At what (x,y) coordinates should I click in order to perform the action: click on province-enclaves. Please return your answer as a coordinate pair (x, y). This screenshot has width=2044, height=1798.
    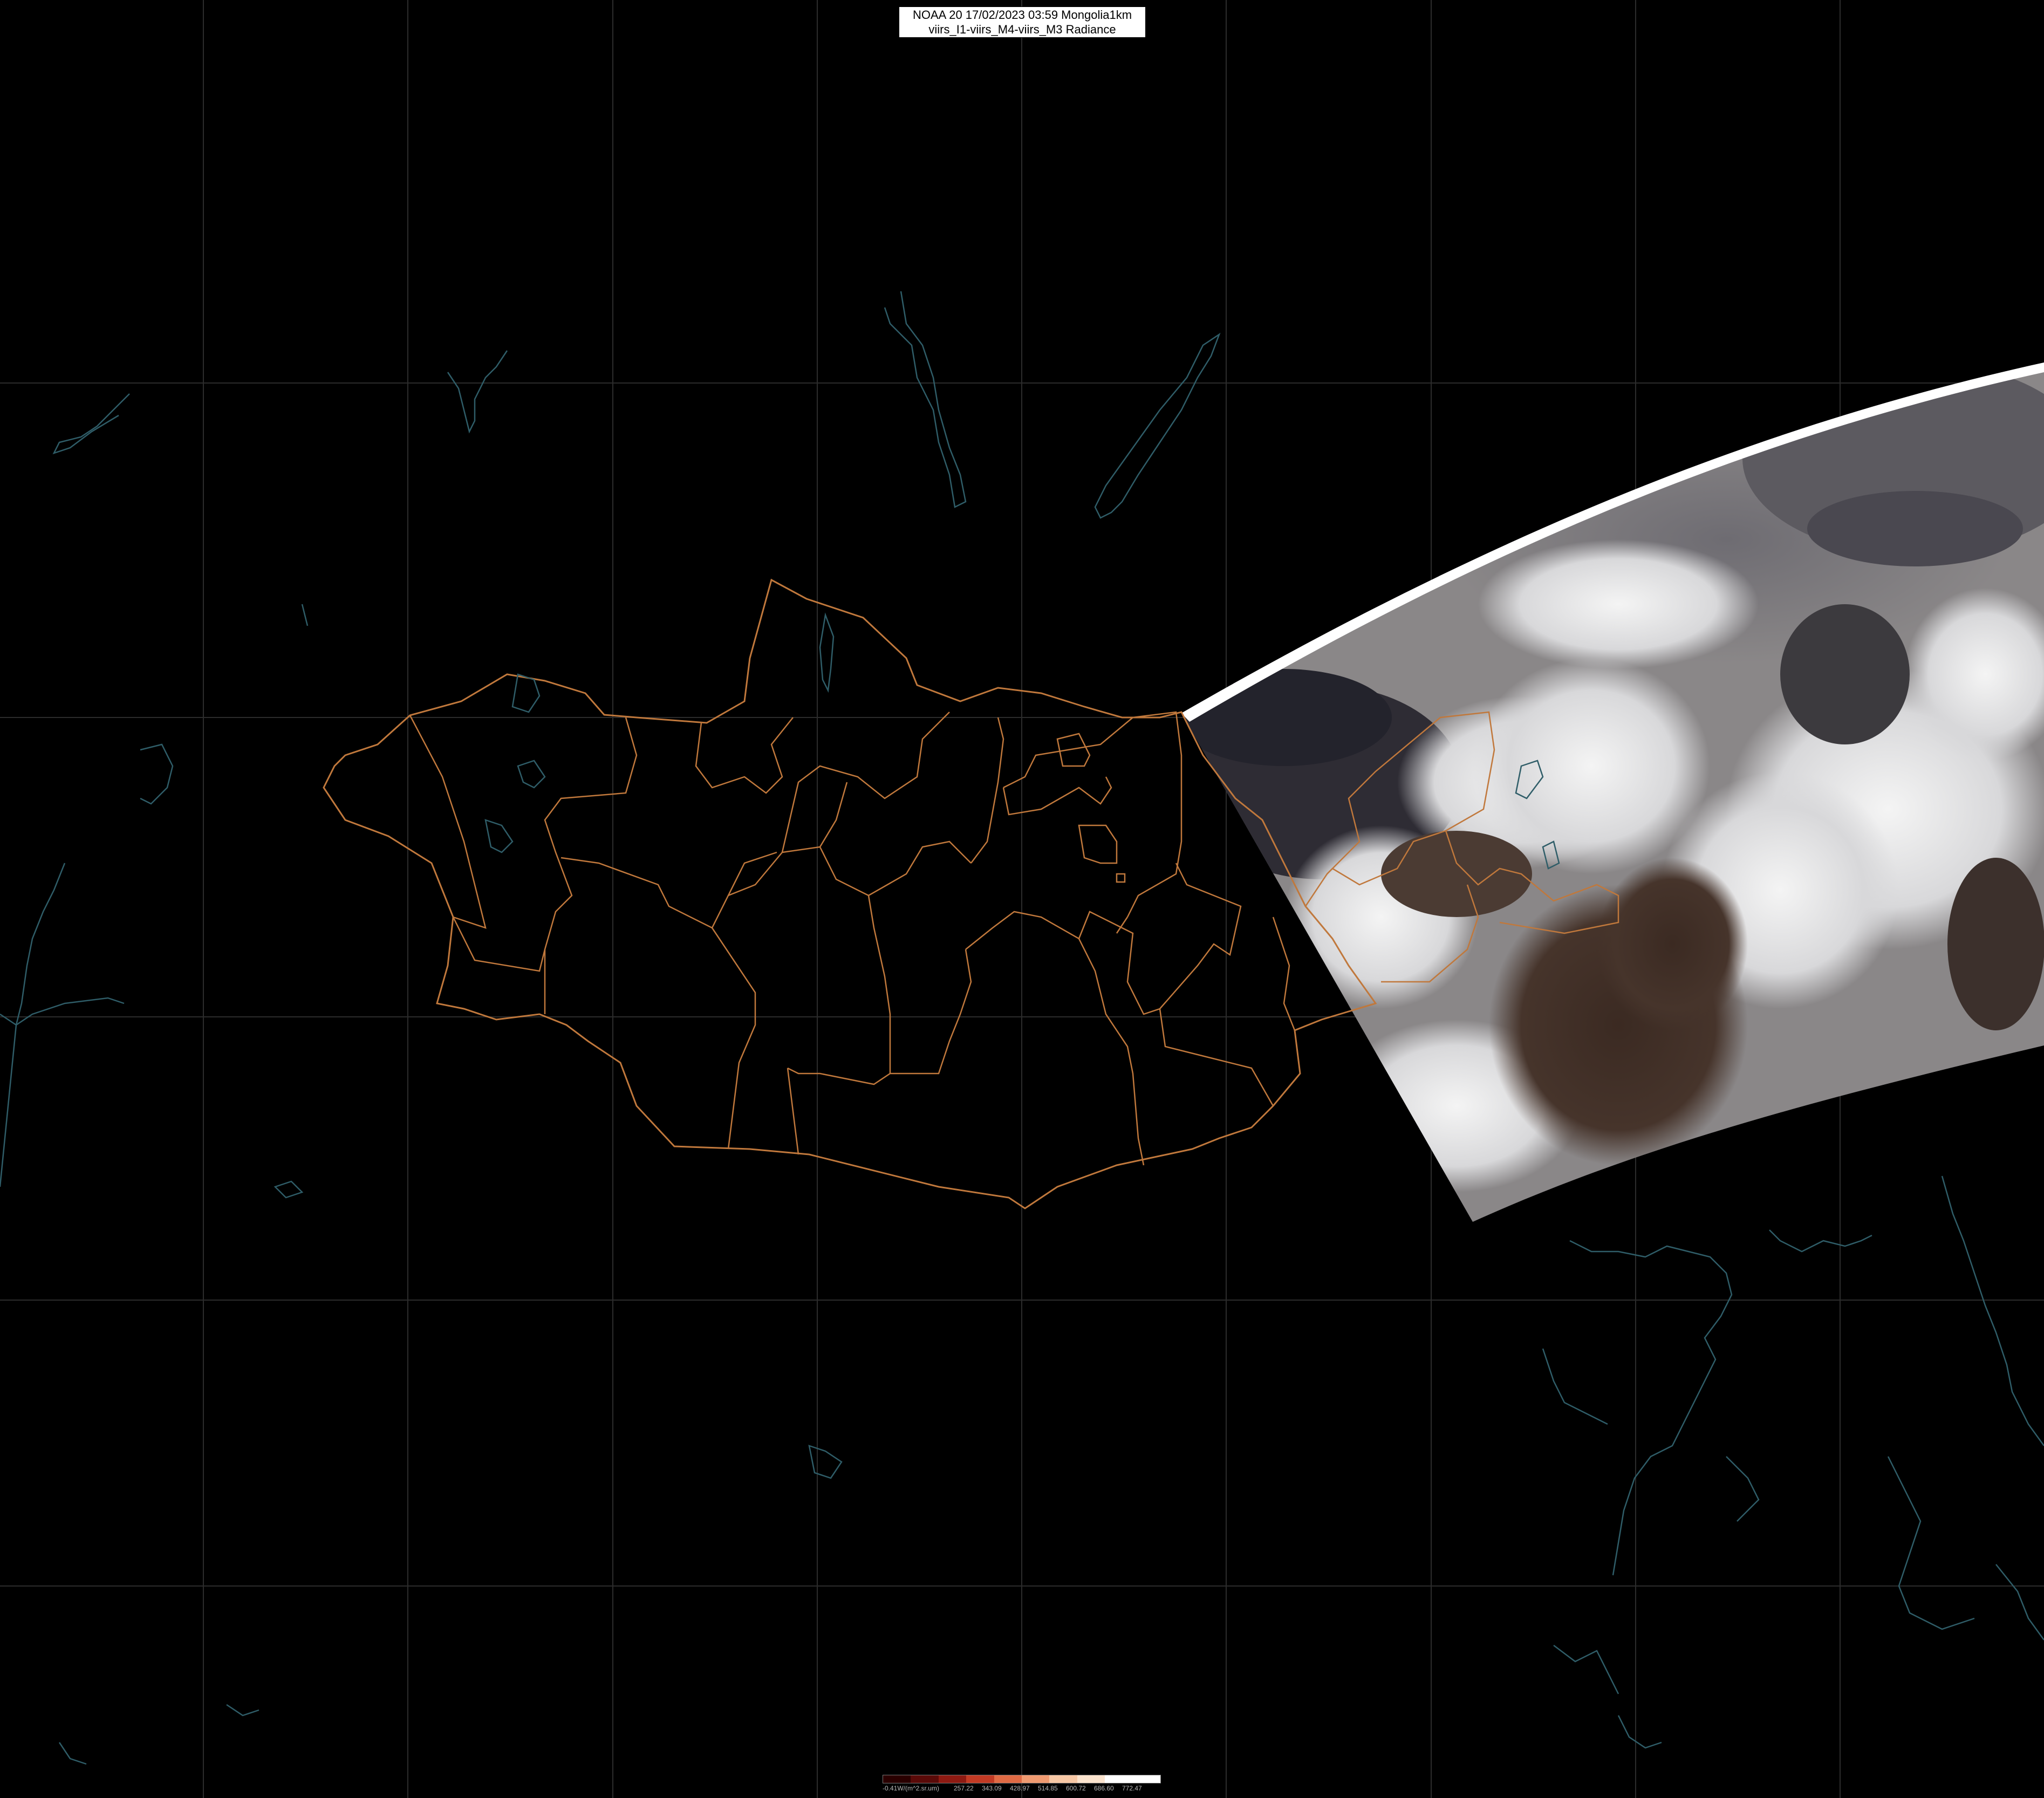
    Looking at the image, I should click on (1091, 808).